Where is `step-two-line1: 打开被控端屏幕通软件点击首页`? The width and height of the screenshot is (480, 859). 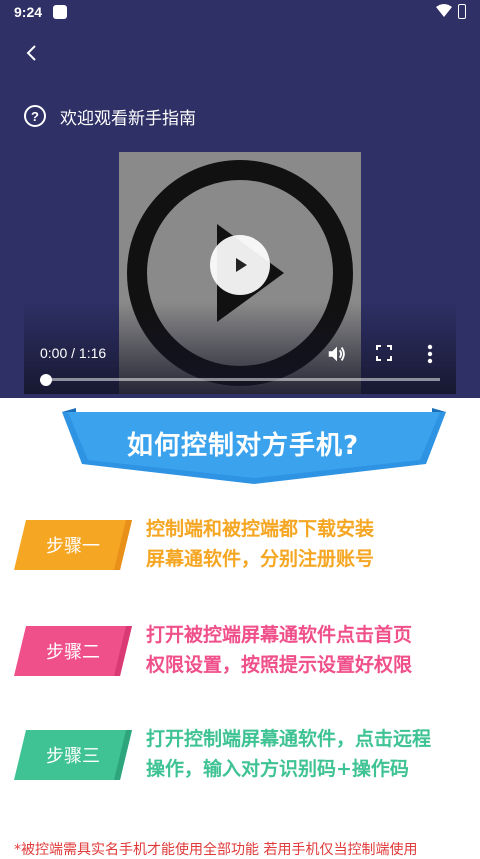 step-two-line1: 打开被控端屏幕通软件点击首页 is located at coordinates (279, 635).